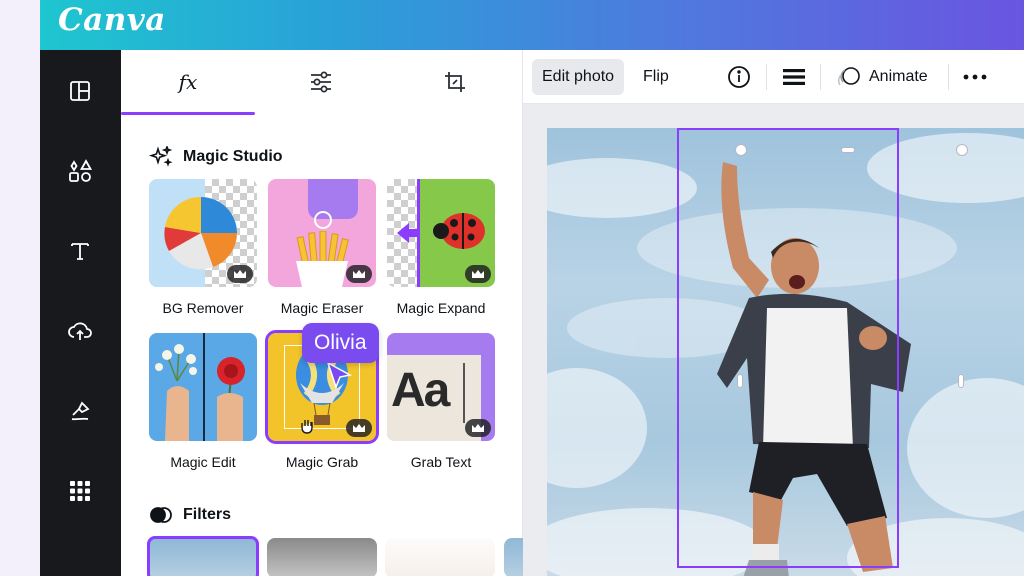  I want to click on tool-label: Magic Expand, so click(441, 308).